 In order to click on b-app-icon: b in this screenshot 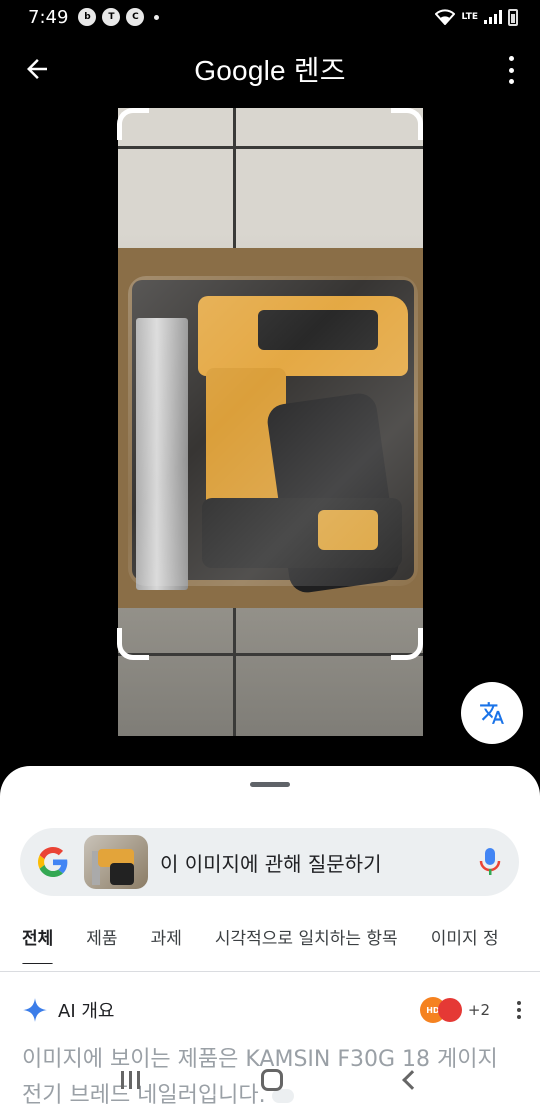, I will do `click(87, 17)`.